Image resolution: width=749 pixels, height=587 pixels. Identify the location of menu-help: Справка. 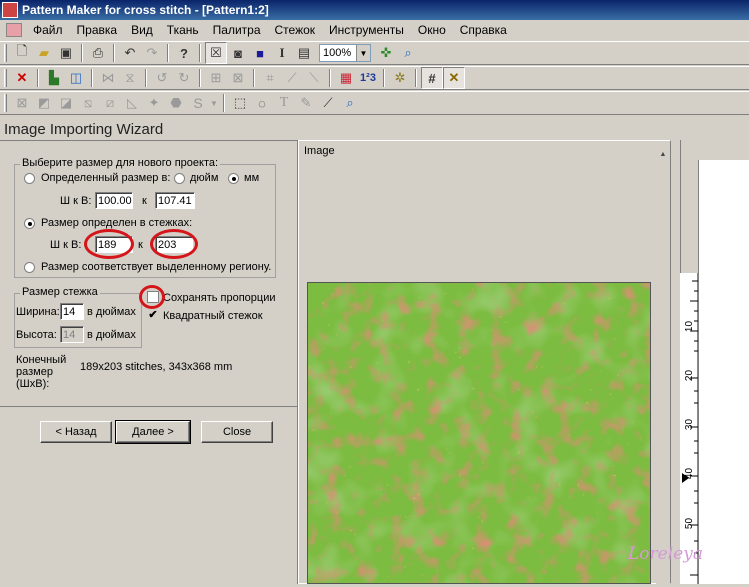
(483, 30).